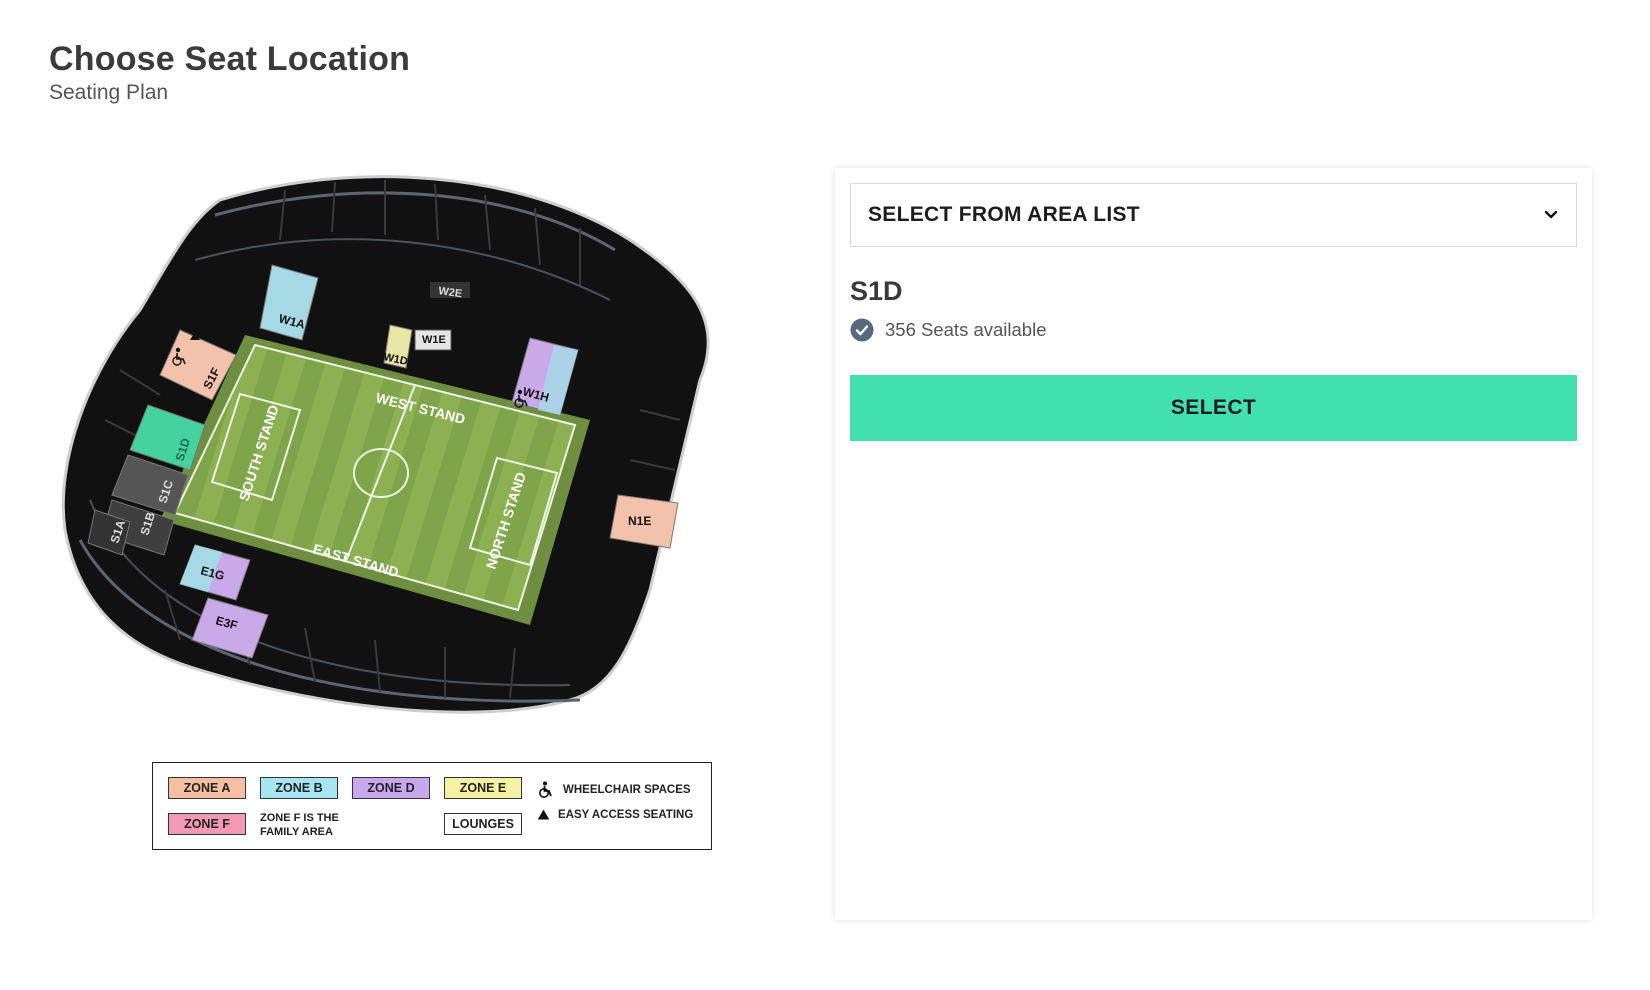 This screenshot has height=990, width=1650. I want to click on section-label-w1e: W1E, so click(434, 340).